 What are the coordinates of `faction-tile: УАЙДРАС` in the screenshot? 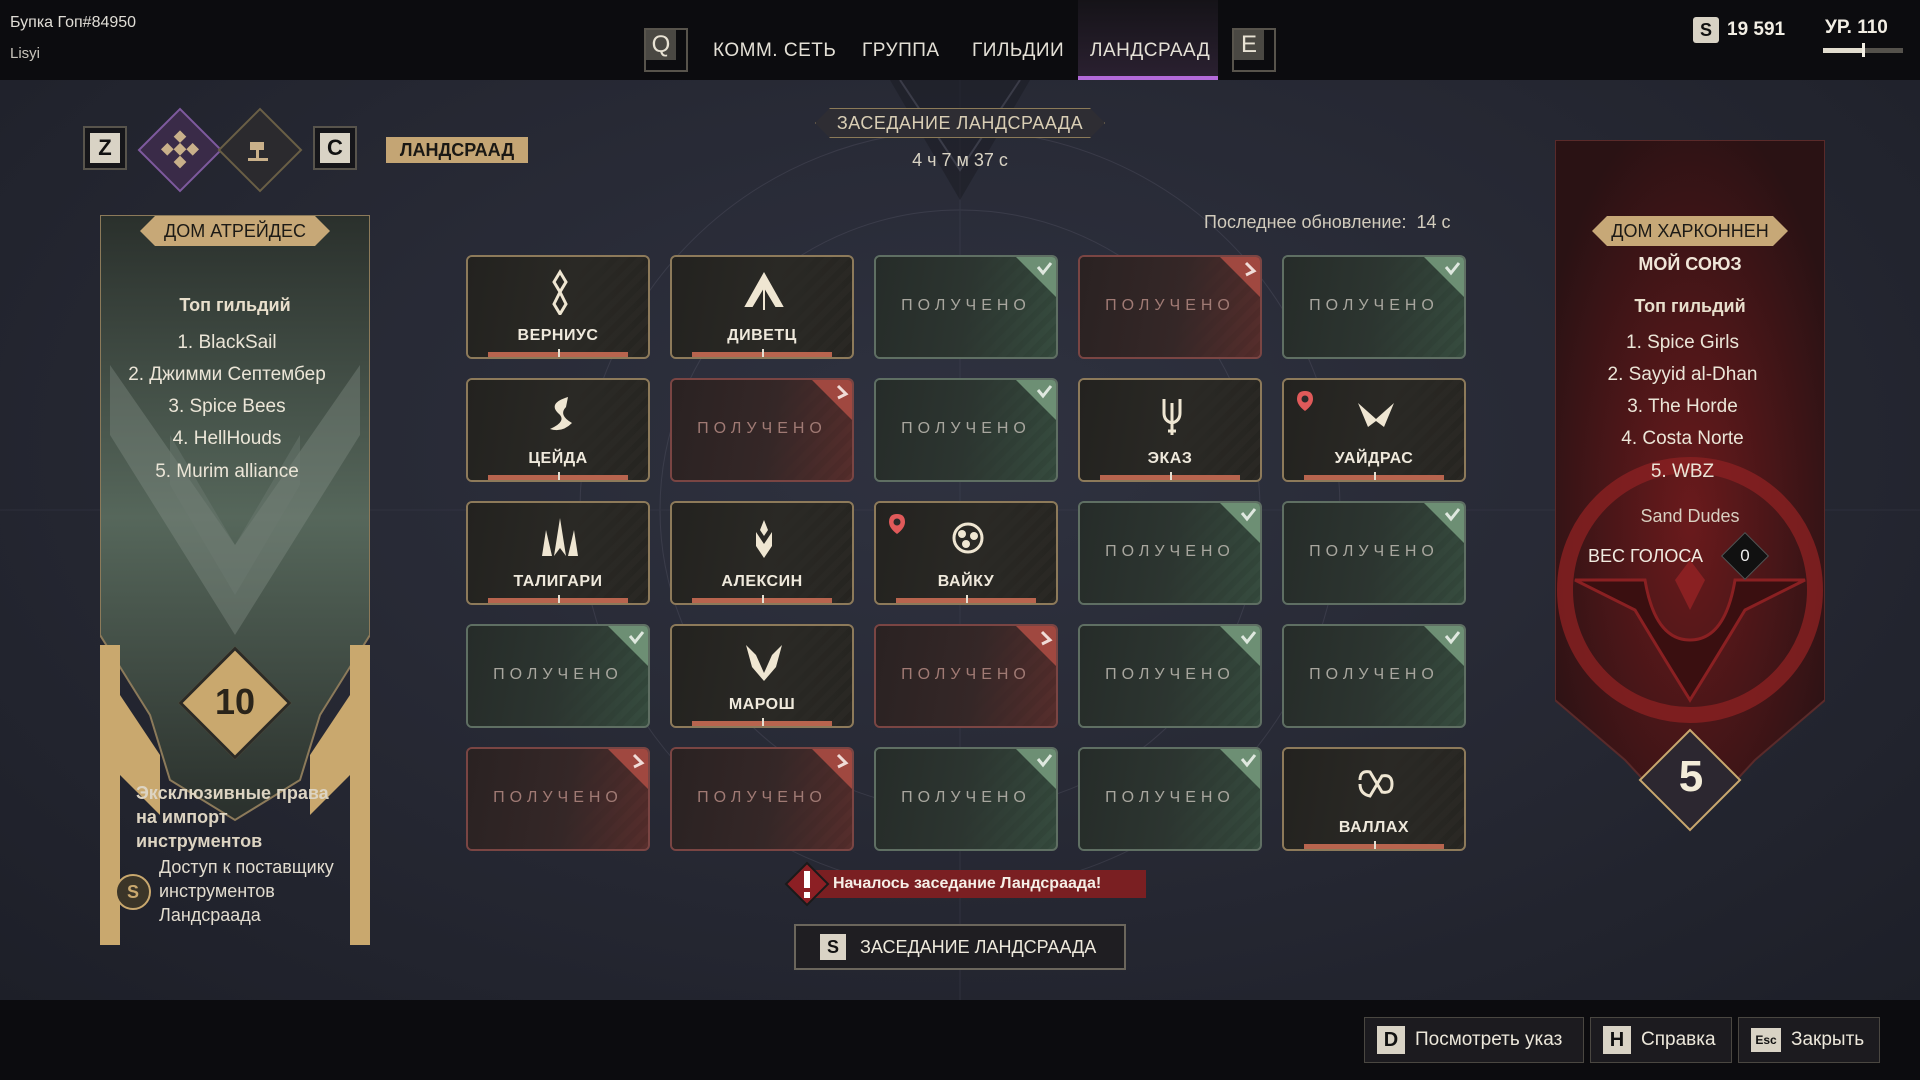 It's located at (1374, 430).